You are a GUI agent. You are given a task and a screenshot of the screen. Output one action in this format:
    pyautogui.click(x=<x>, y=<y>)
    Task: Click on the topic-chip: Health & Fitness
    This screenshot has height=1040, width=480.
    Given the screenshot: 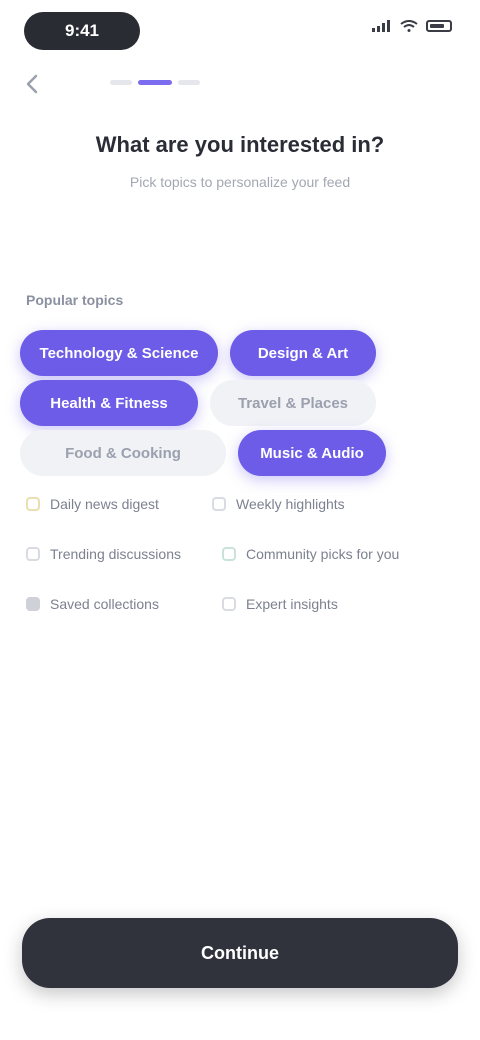 What is the action you would take?
    pyautogui.click(x=109, y=403)
    